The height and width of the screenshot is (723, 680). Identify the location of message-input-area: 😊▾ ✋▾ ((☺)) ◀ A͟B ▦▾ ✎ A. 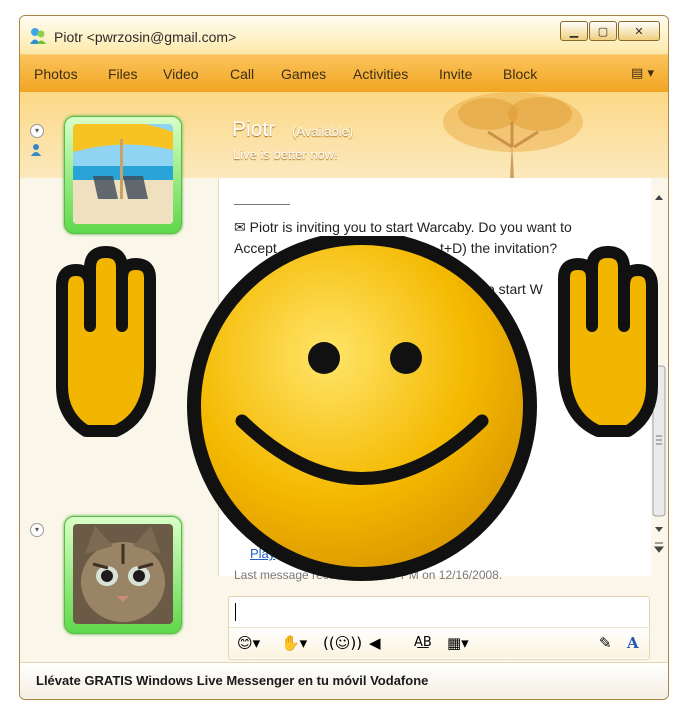
(439, 628).